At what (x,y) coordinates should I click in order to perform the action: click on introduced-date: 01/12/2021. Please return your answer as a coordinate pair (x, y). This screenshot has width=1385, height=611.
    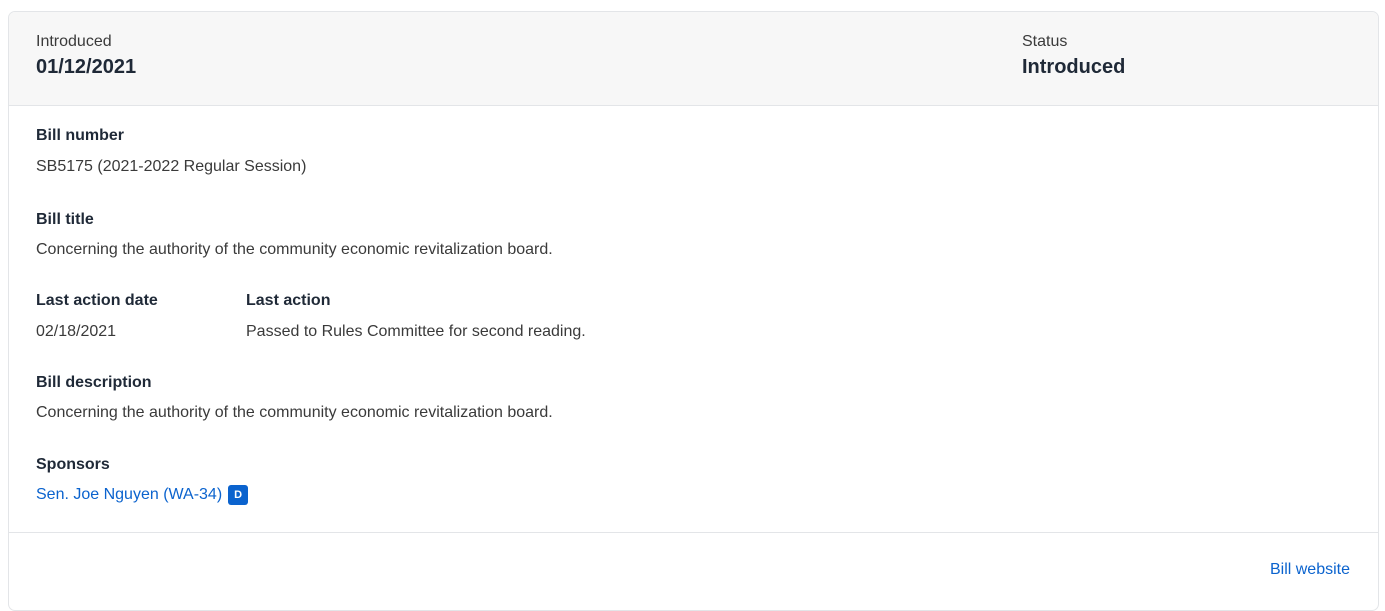
    Looking at the image, I should click on (86, 67).